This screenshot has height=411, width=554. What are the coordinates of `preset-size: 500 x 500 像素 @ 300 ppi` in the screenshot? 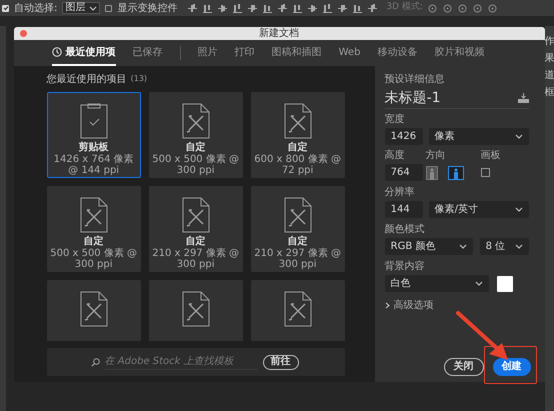 It's located at (94, 259).